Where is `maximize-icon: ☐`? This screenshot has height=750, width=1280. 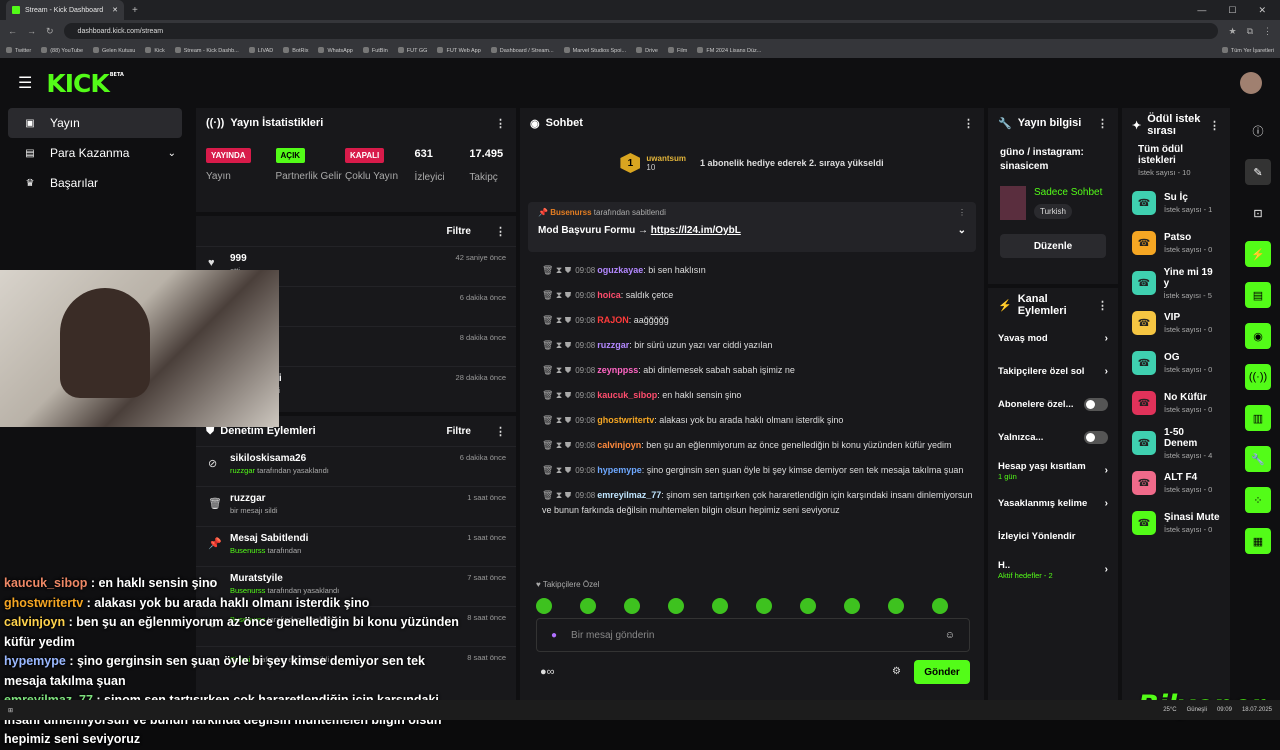 maximize-icon: ☐ is located at coordinates (1232, 10).